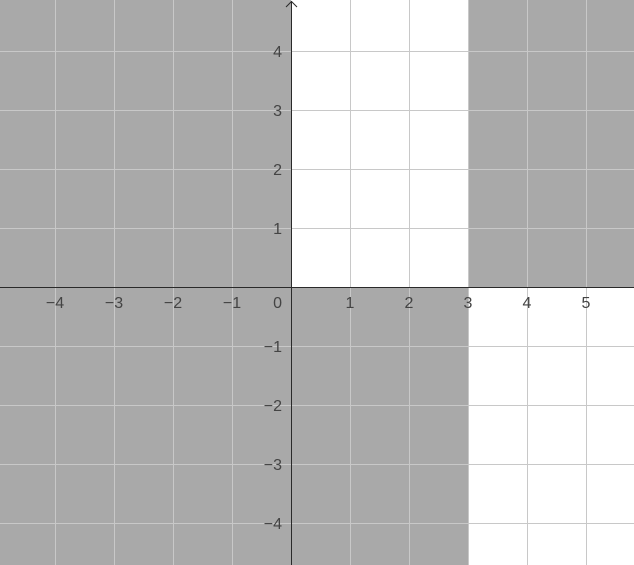 The height and width of the screenshot is (565, 634). I want to click on x-tick-label: −3, so click(114, 303).